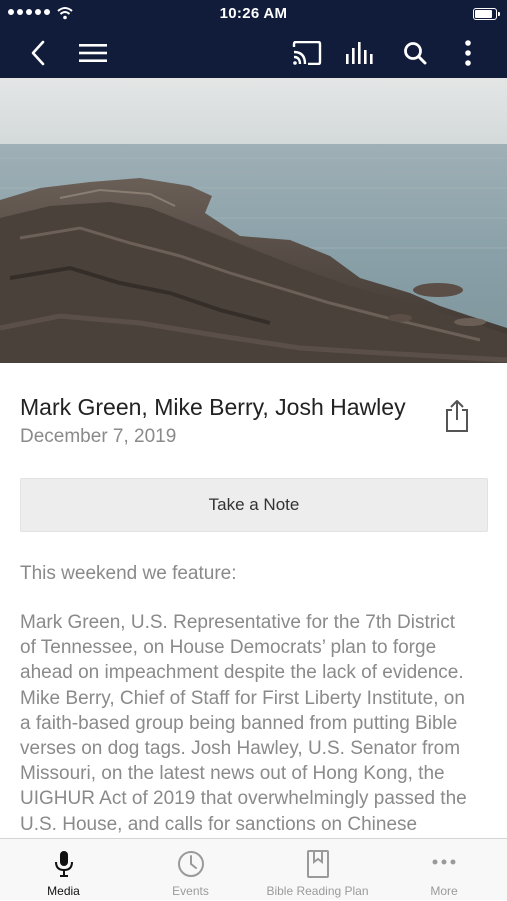  I want to click on sermon-title: Mark Green, Mike Berry, Josh Hawley, so click(213, 407).